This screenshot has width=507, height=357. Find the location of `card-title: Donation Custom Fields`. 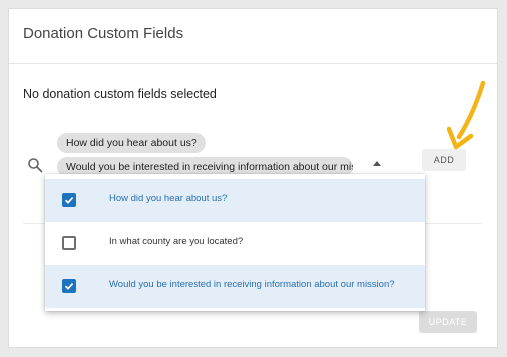

card-title: Donation Custom Fields is located at coordinates (103, 33).